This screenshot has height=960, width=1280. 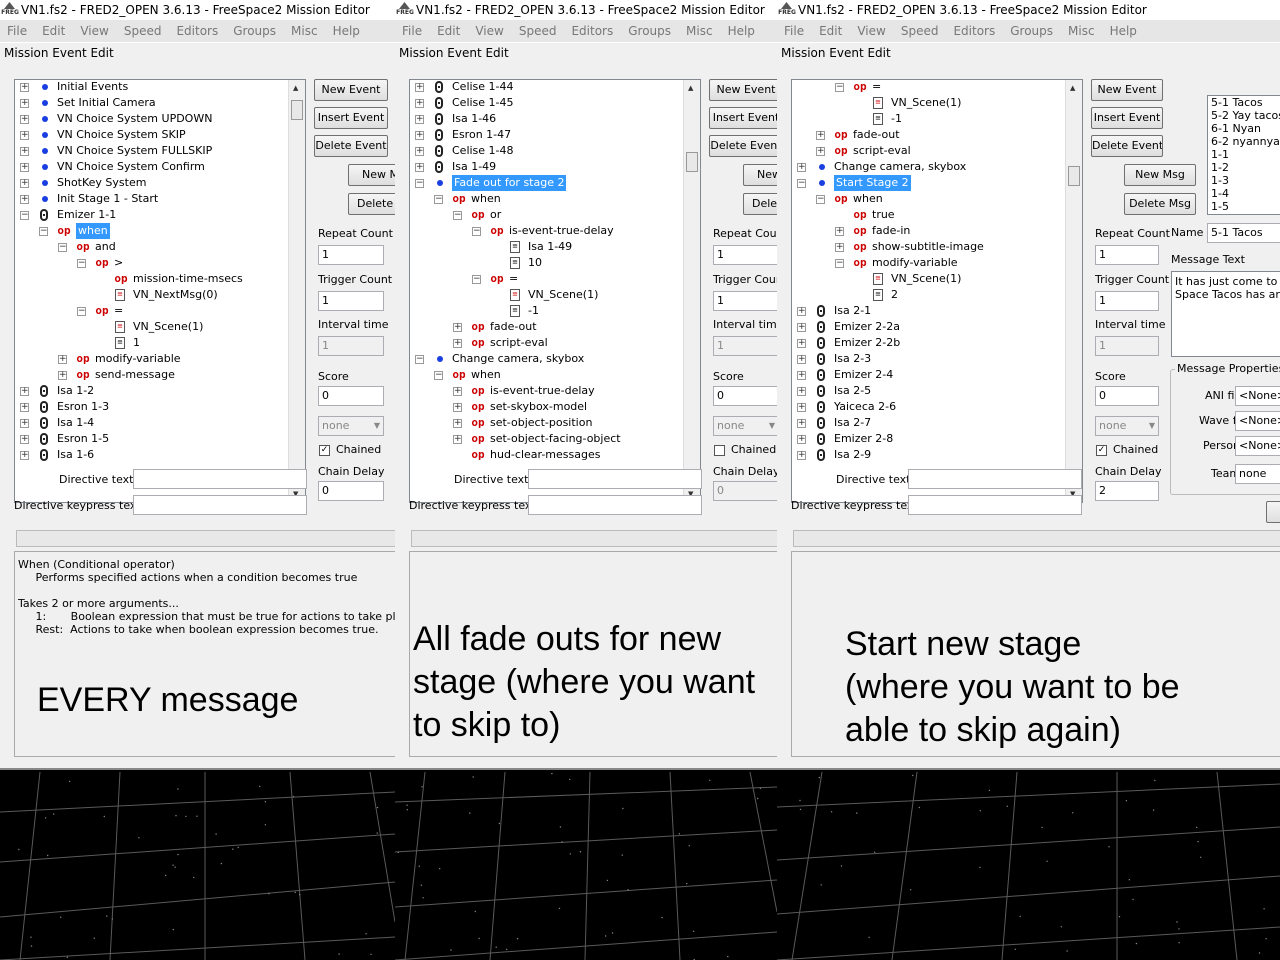 What do you see at coordinates (546, 103) in the screenshot?
I see `tree-node: + Celise 1-45` at bounding box center [546, 103].